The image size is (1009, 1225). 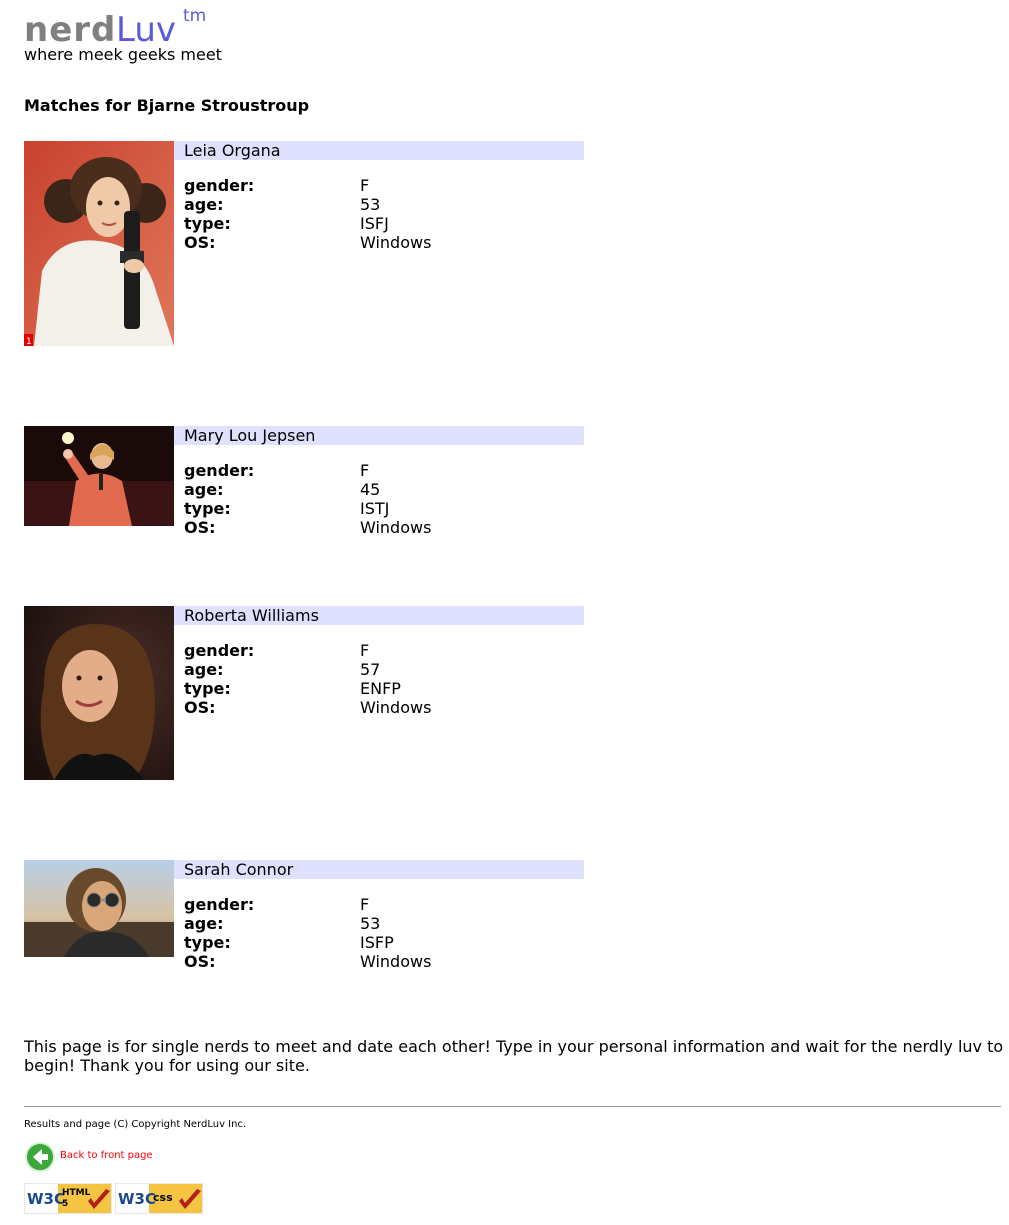 What do you see at coordinates (379, 435) in the screenshot?
I see `match-name-bar: Mary Lou Jepsen` at bounding box center [379, 435].